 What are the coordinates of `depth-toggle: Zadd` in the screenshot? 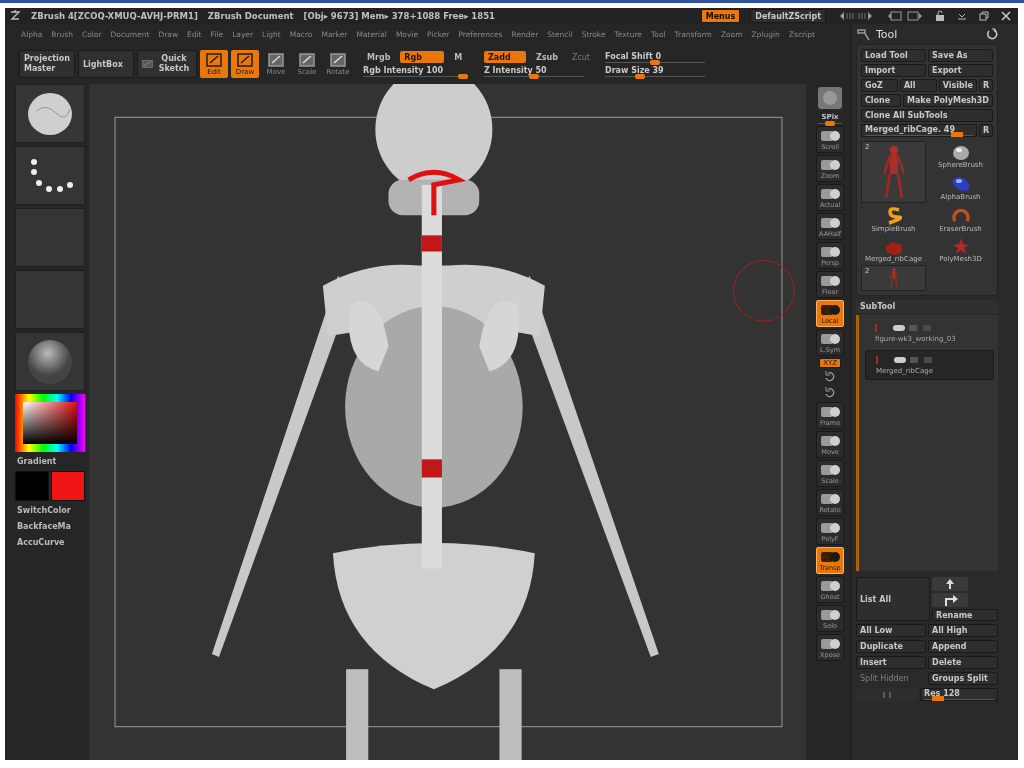 It's located at (505, 57).